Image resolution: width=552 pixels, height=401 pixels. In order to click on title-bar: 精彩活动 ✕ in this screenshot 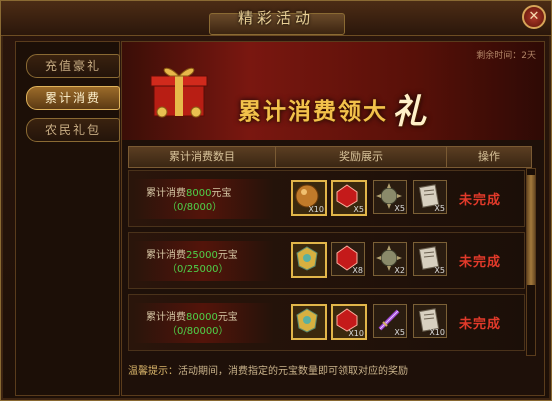, I will do `click(276, 18)`.